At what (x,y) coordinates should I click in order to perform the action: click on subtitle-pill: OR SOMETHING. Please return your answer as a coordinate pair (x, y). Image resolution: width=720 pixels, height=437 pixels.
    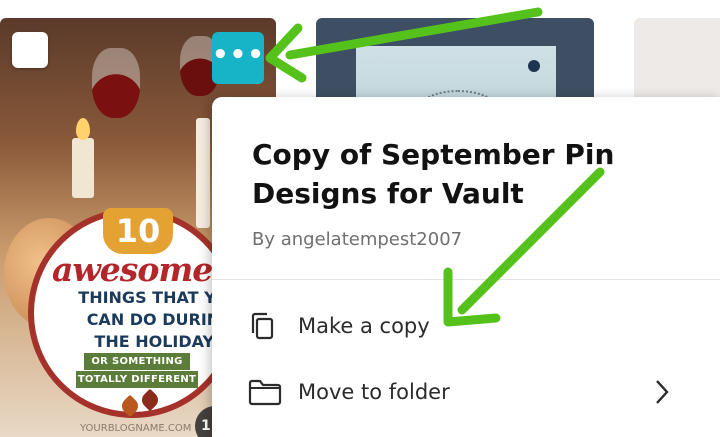
    Looking at the image, I should click on (137, 361).